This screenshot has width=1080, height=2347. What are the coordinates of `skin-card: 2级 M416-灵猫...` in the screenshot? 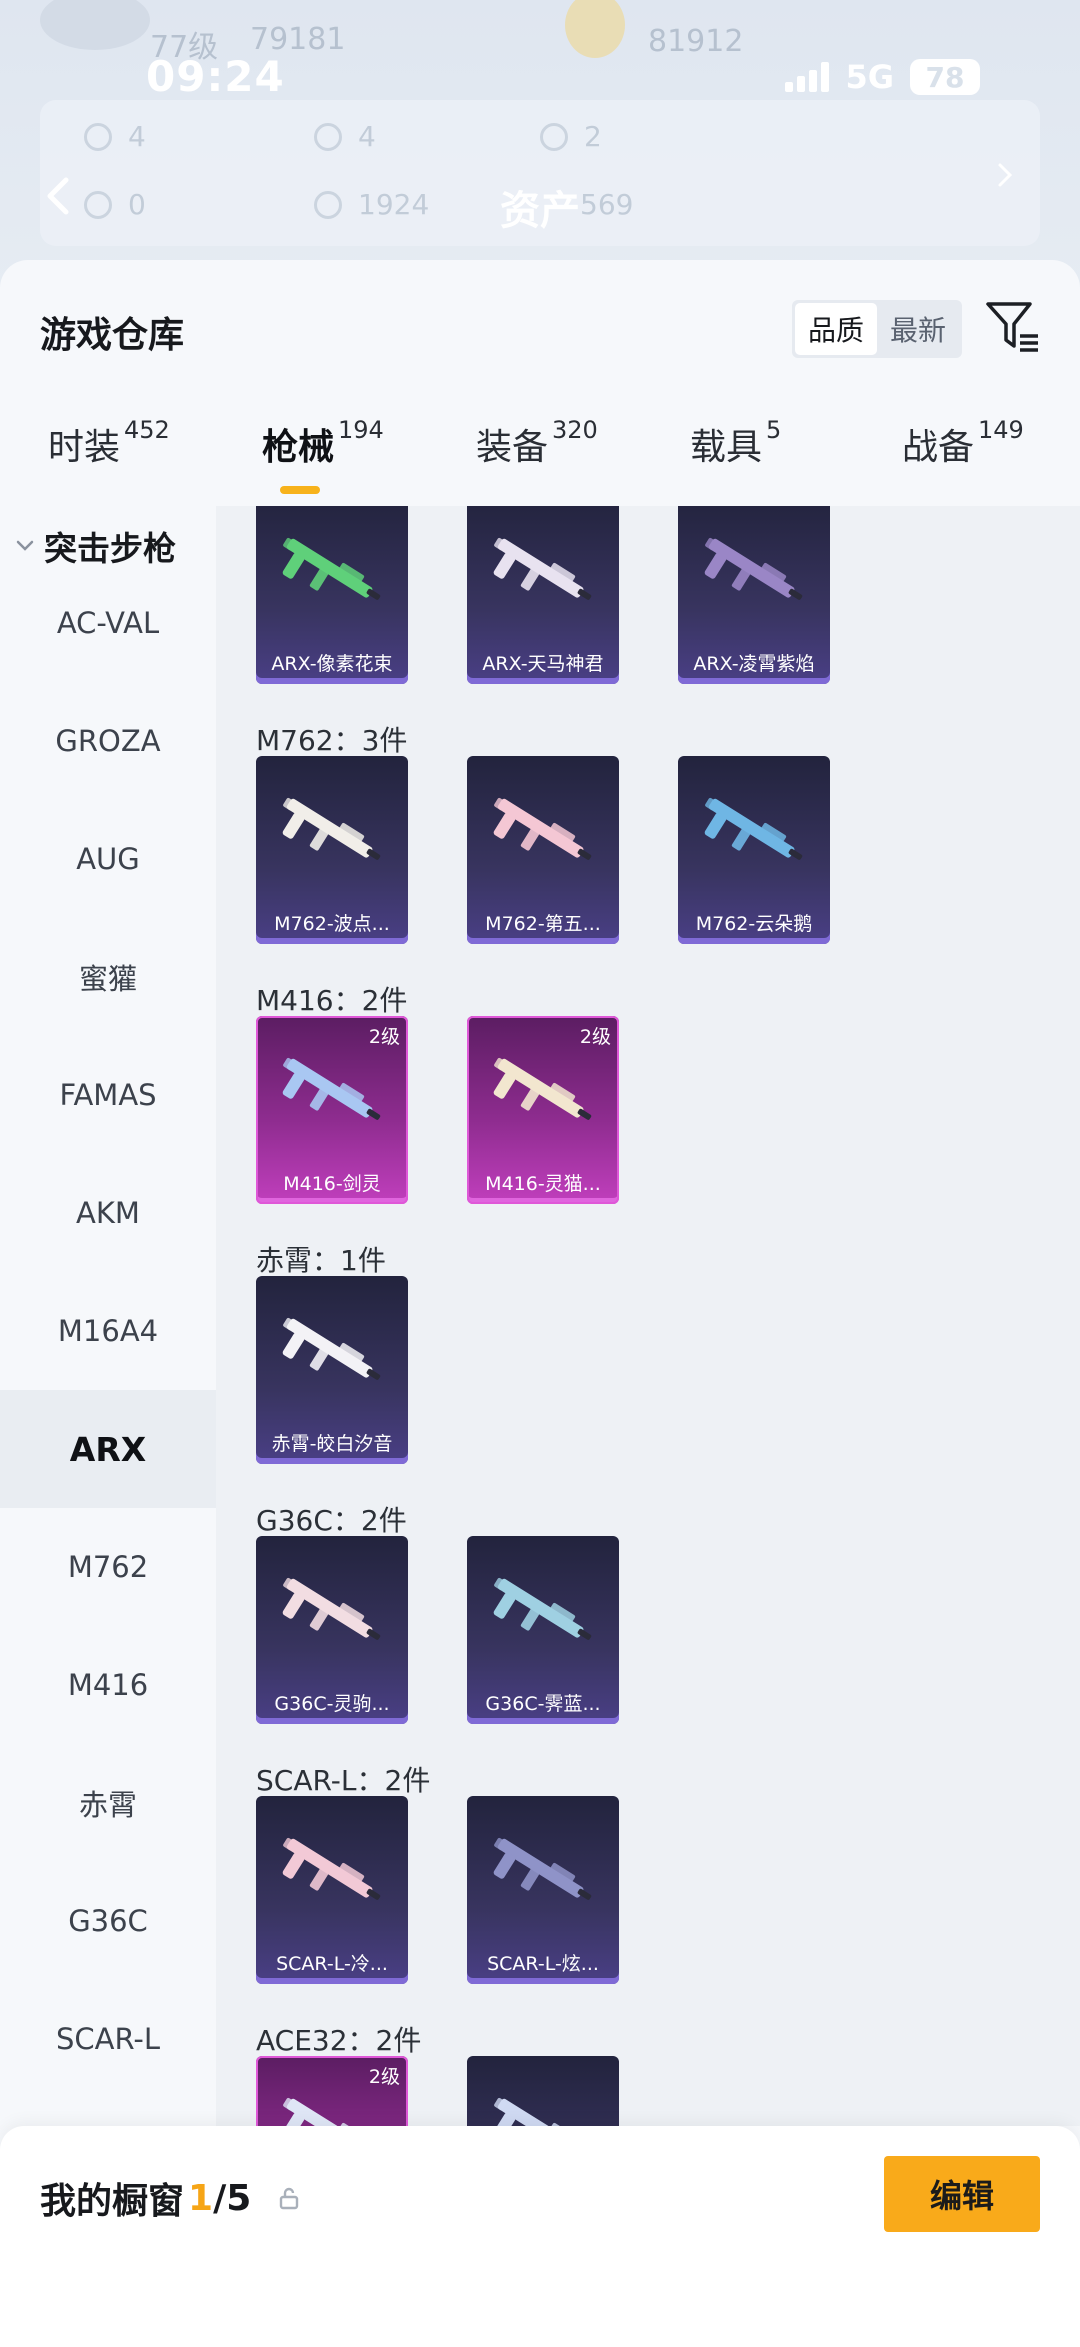 It's located at (543, 1110).